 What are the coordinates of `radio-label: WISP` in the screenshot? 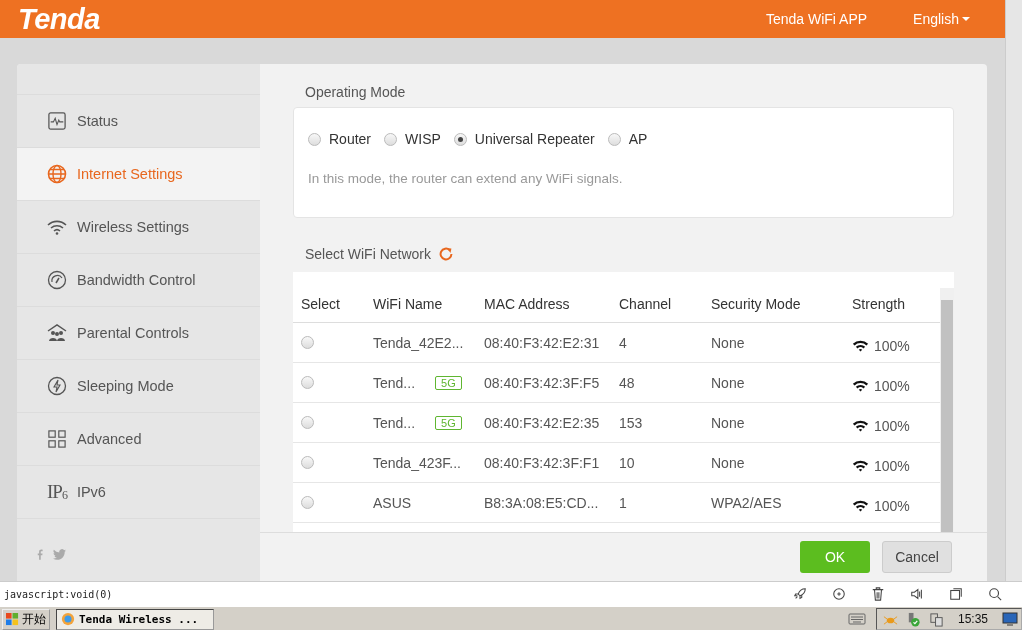 It's located at (423, 139).